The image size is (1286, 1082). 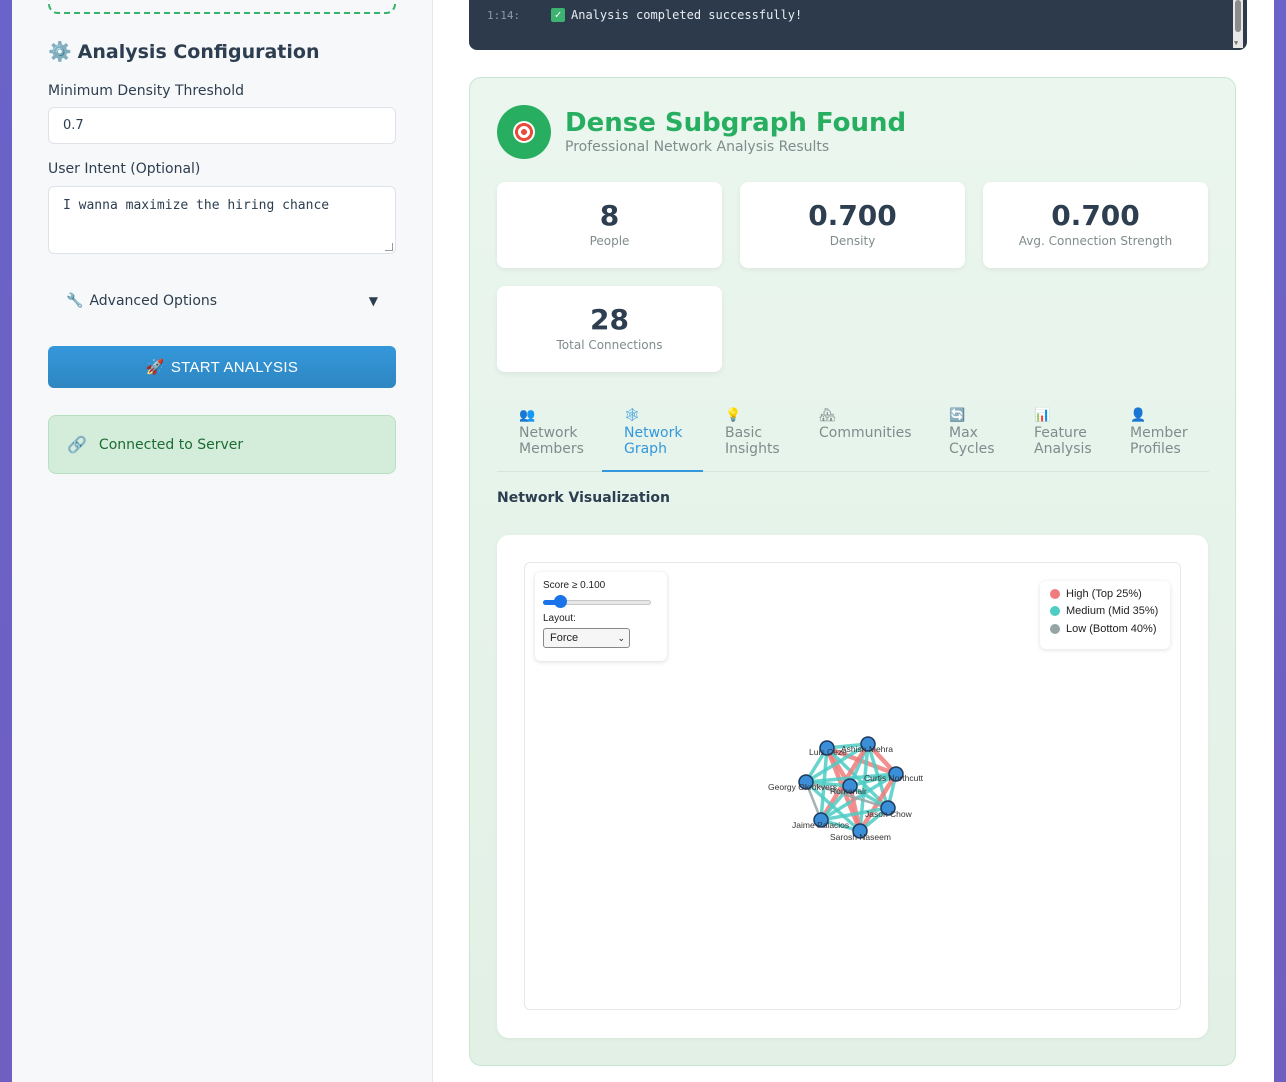 I want to click on tab-feature-analysis: 📊 Feature Analysis, so click(x=1063, y=440).